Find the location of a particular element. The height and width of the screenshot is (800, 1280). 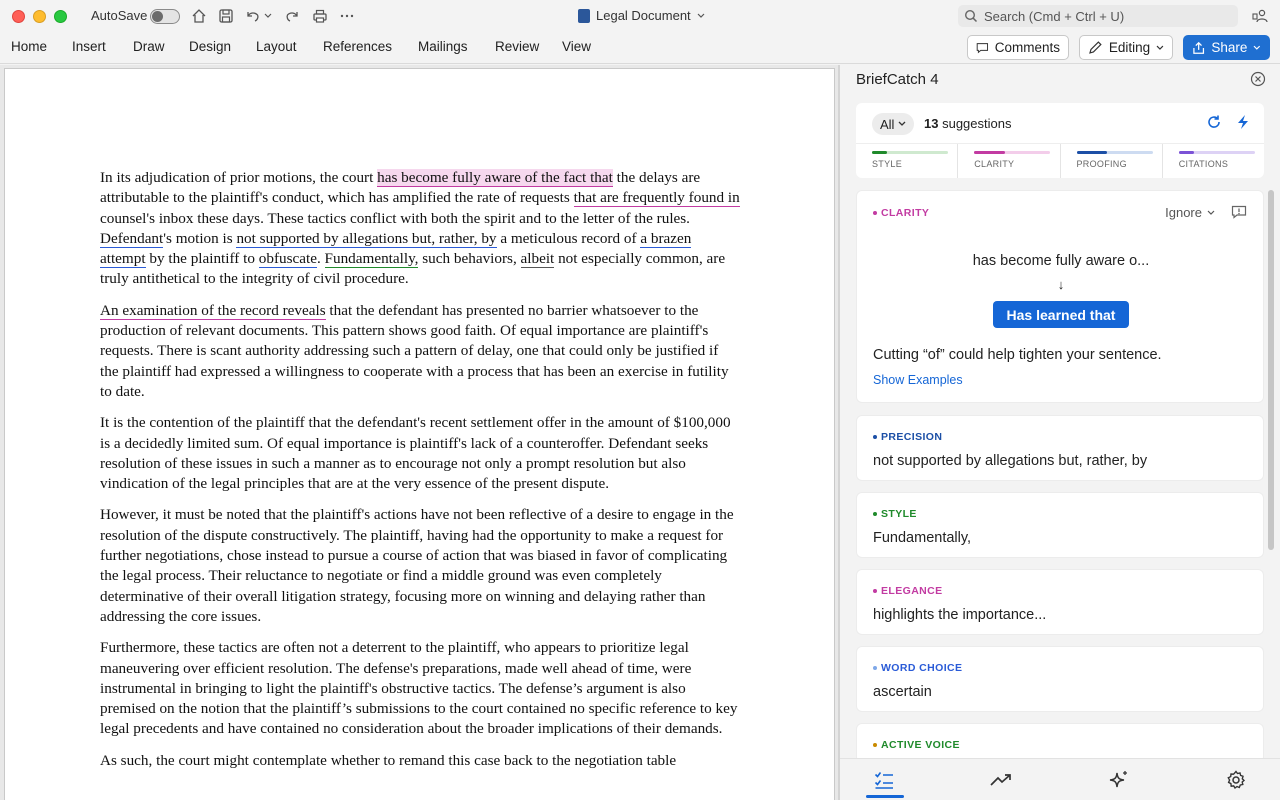

citations-progress is located at coordinates (1216, 152).